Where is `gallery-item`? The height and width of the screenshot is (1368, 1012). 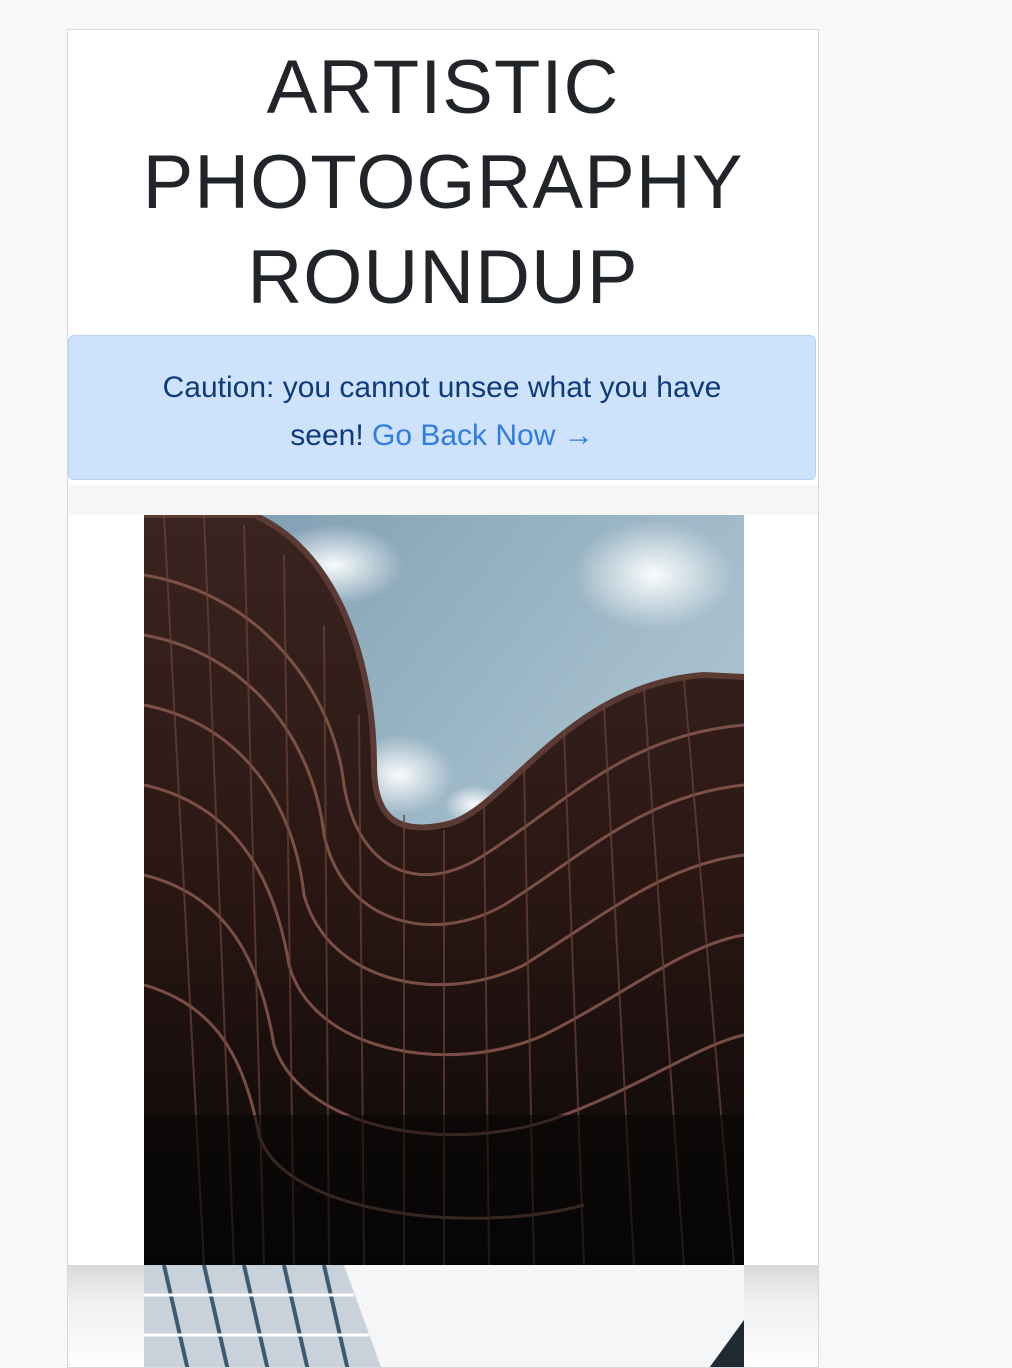
gallery-item is located at coordinates (443, 1316).